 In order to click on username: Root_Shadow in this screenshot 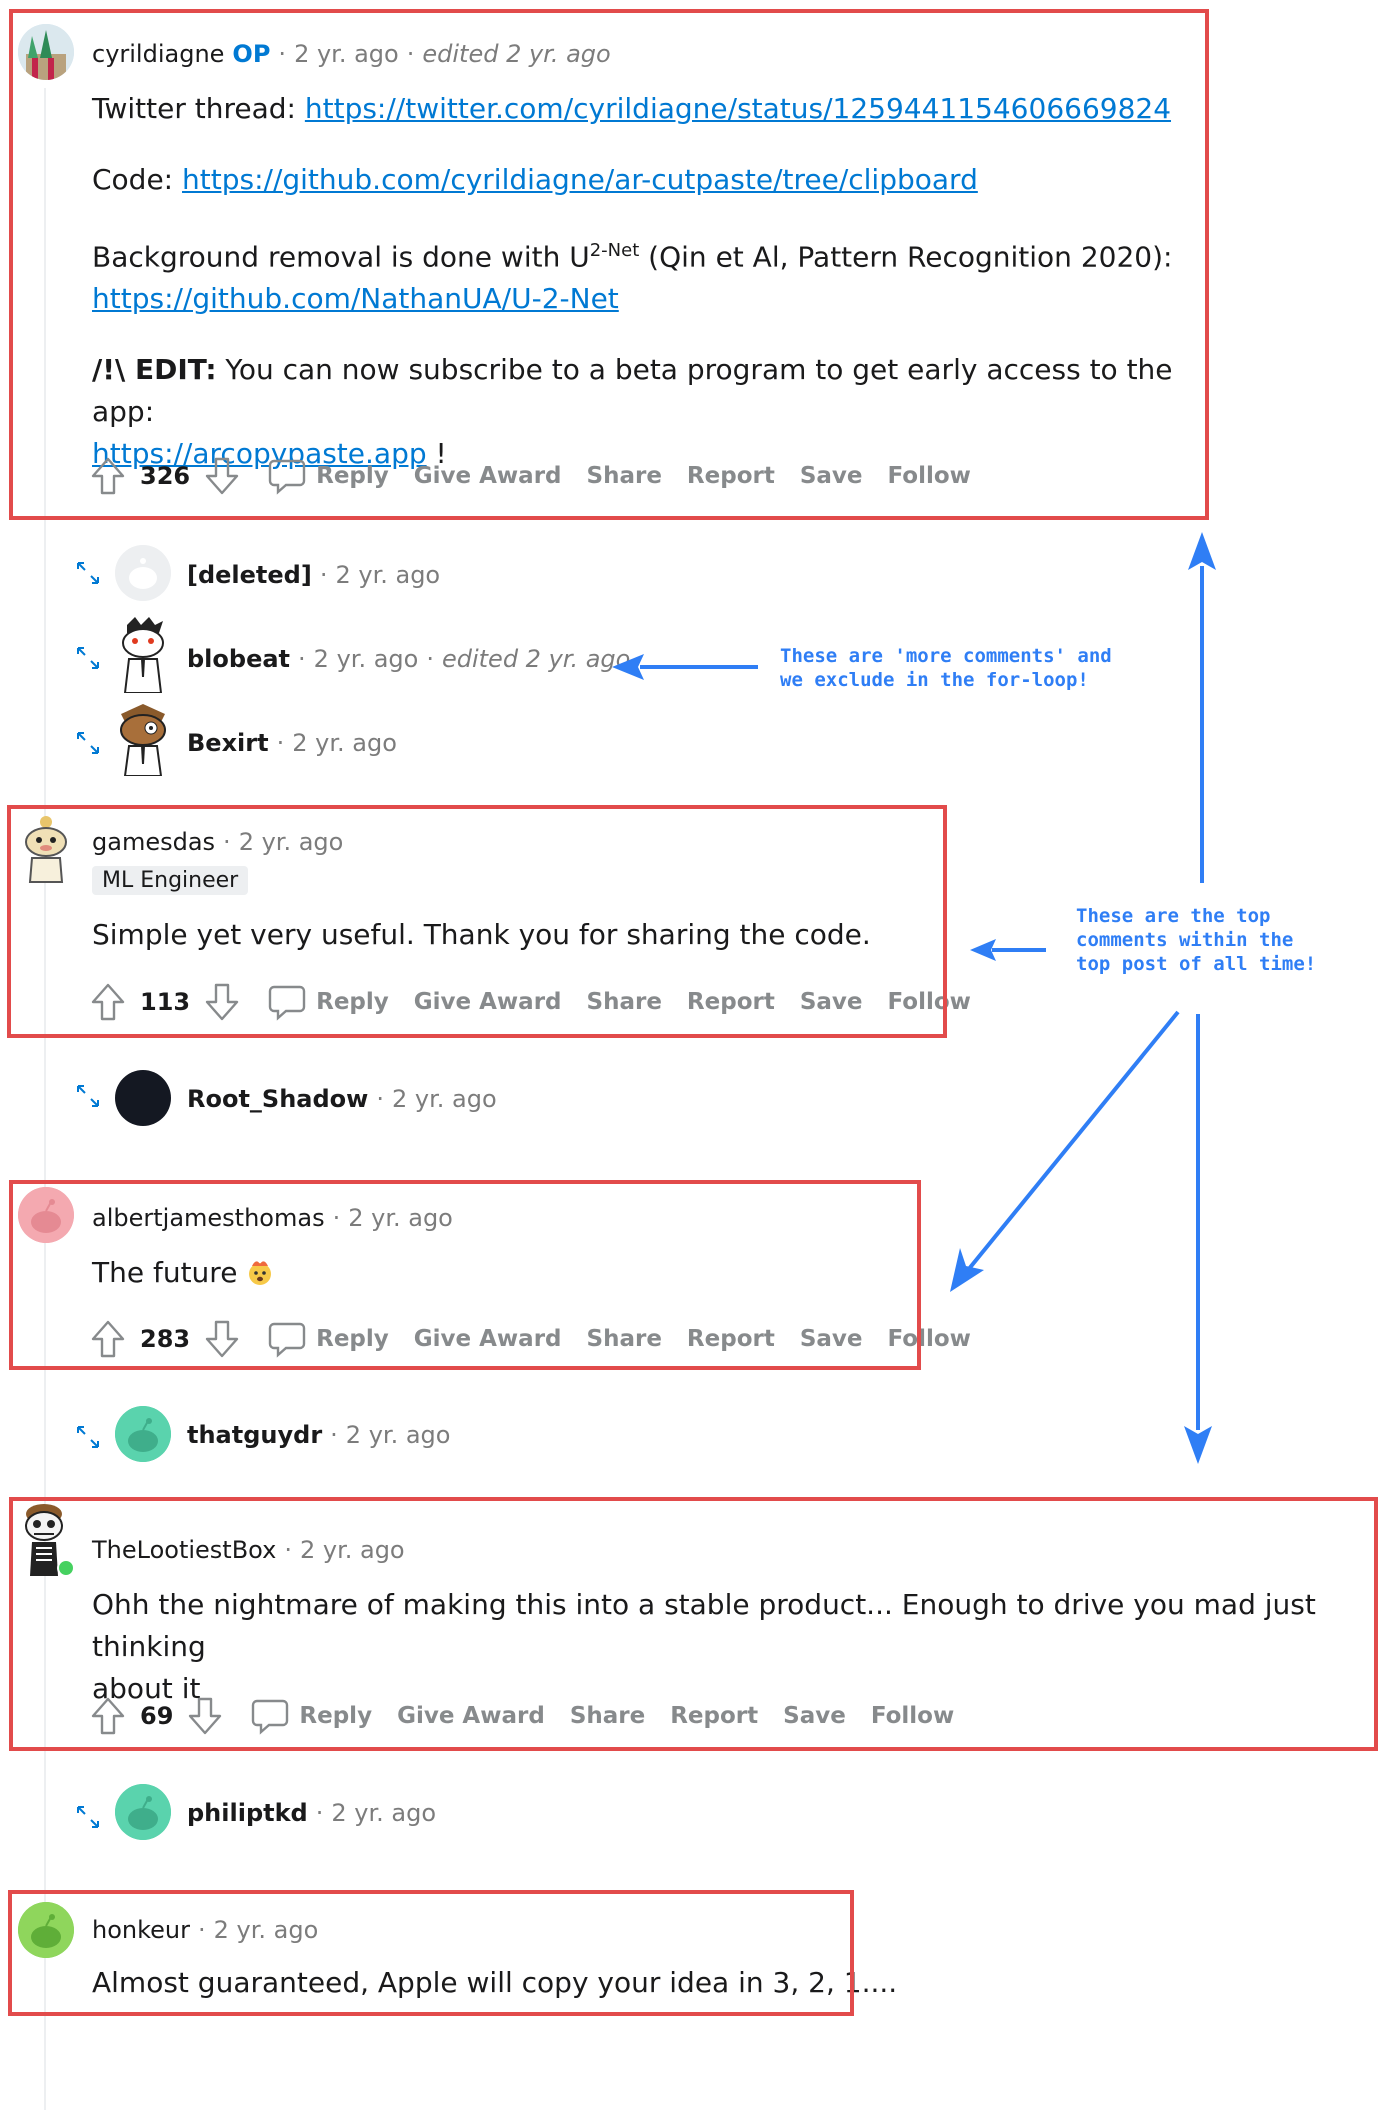, I will do `click(277, 1099)`.